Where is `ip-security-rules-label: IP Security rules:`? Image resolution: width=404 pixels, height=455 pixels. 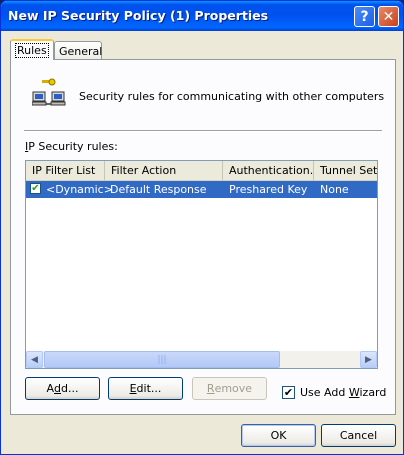 ip-security-rules-label: IP Security rules: is located at coordinates (71, 146).